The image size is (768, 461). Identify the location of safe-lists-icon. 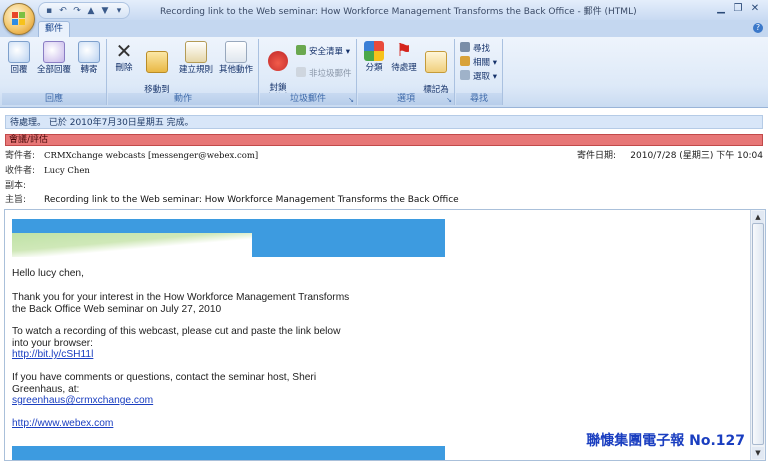
(301, 50).